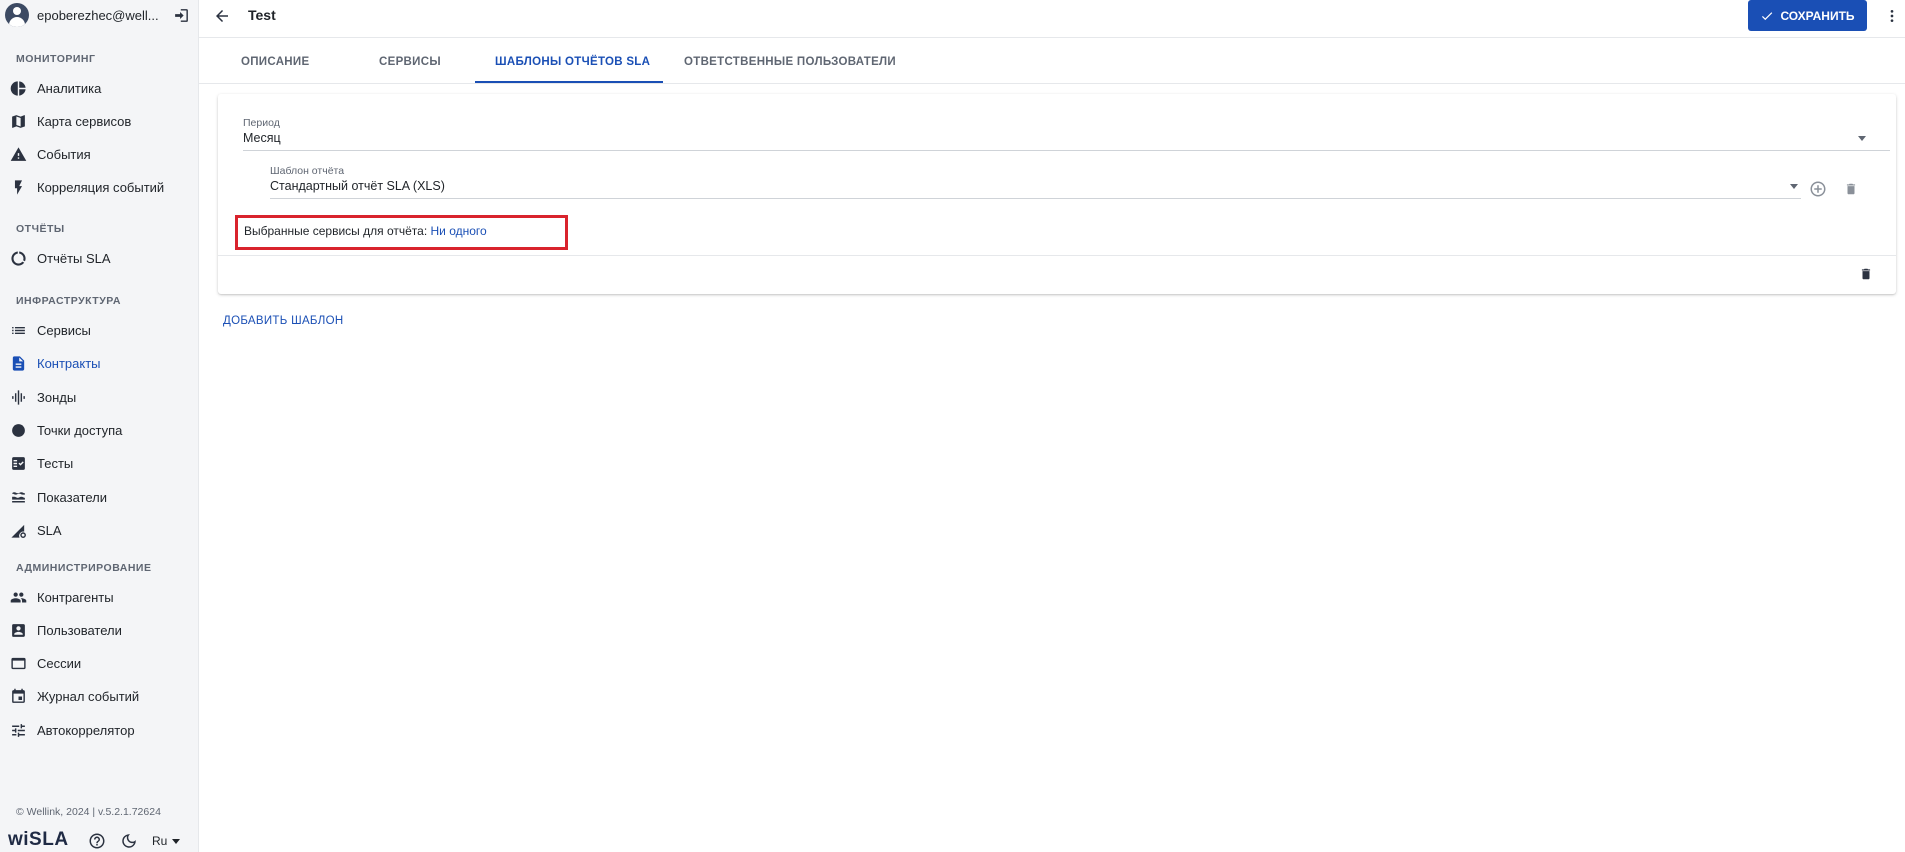 The image size is (1905, 852). What do you see at coordinates (69, 363) in the screenshot?
I see `sidebar-item-label: Контракты` at bounding box center [69, 363].